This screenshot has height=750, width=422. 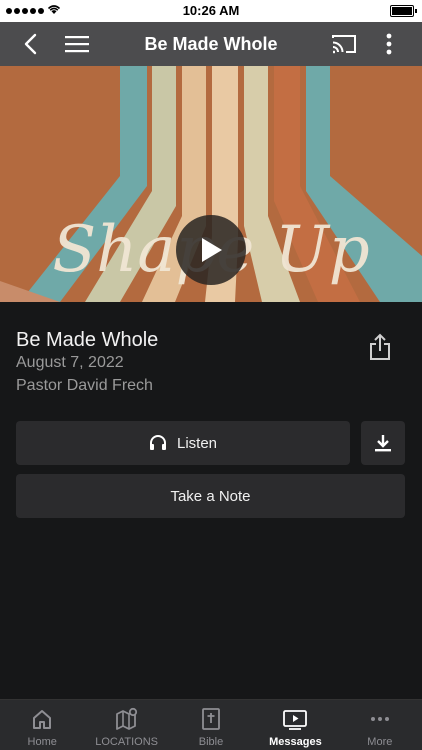 What do you see at coordinates (403, 11) in the screenshot?
I see `battery-icon` at bounding box center [403, 11].